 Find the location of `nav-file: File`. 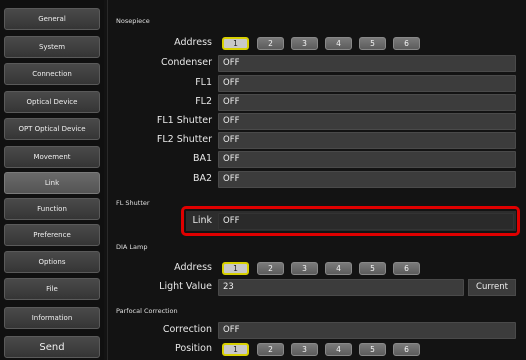

nav-file: File is located at coordinates (52, 289).